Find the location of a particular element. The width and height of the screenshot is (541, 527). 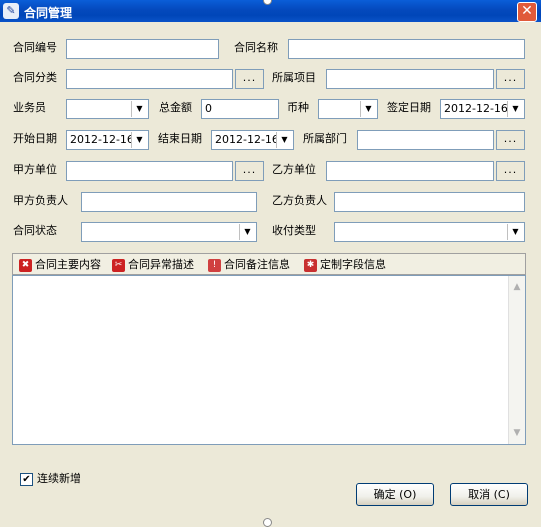

party-b-label: 乙方单位 is located at coordinates (294, 169).